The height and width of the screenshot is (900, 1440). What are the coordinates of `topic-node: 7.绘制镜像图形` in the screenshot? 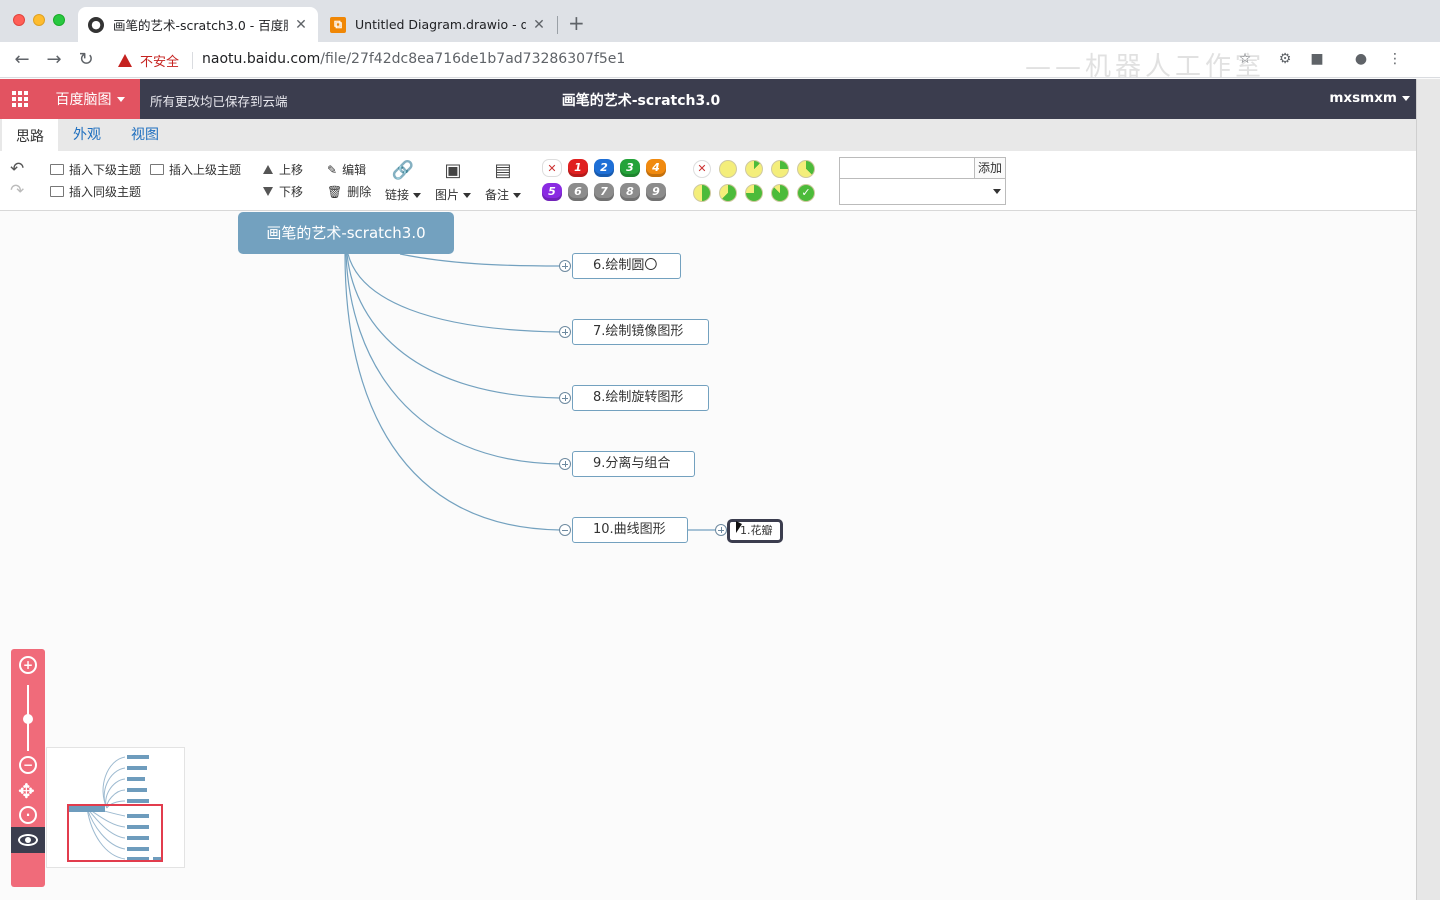 It's located at (640, 332).